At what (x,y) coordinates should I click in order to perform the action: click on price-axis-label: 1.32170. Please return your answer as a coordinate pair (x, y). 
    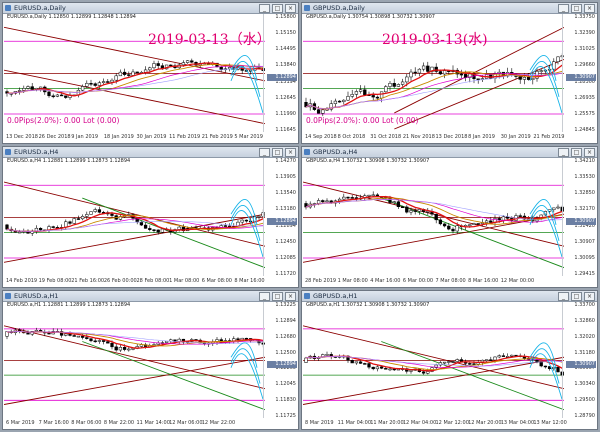
    Looking at the image, I should click on (584, 209).